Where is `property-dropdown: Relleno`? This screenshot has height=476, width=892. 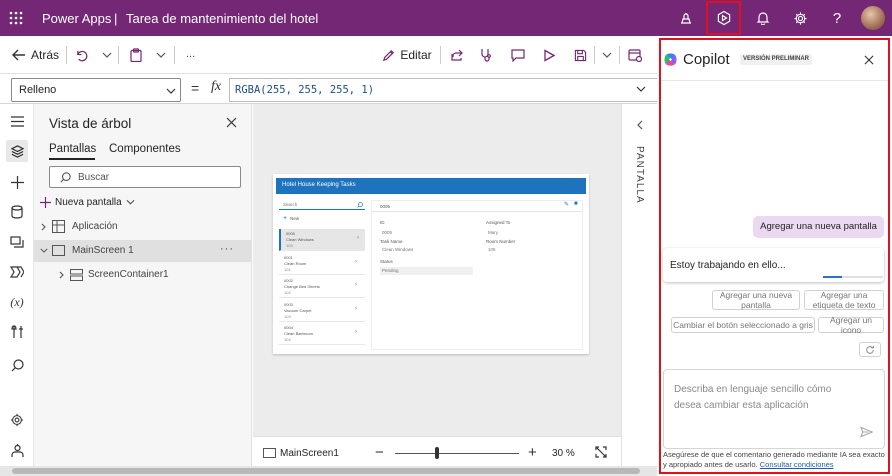
property-dropdown: Relleno is located at coordinates (96, 90).